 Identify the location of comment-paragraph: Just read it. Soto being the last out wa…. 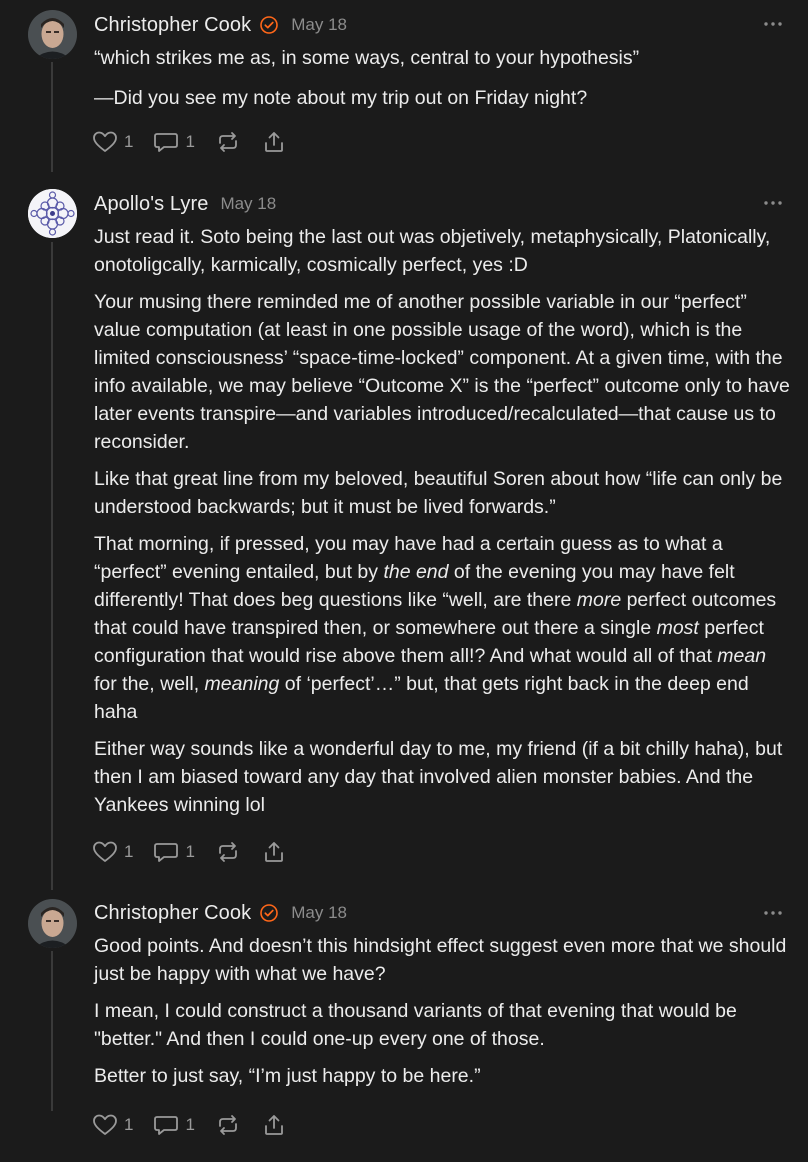
(432, 251).